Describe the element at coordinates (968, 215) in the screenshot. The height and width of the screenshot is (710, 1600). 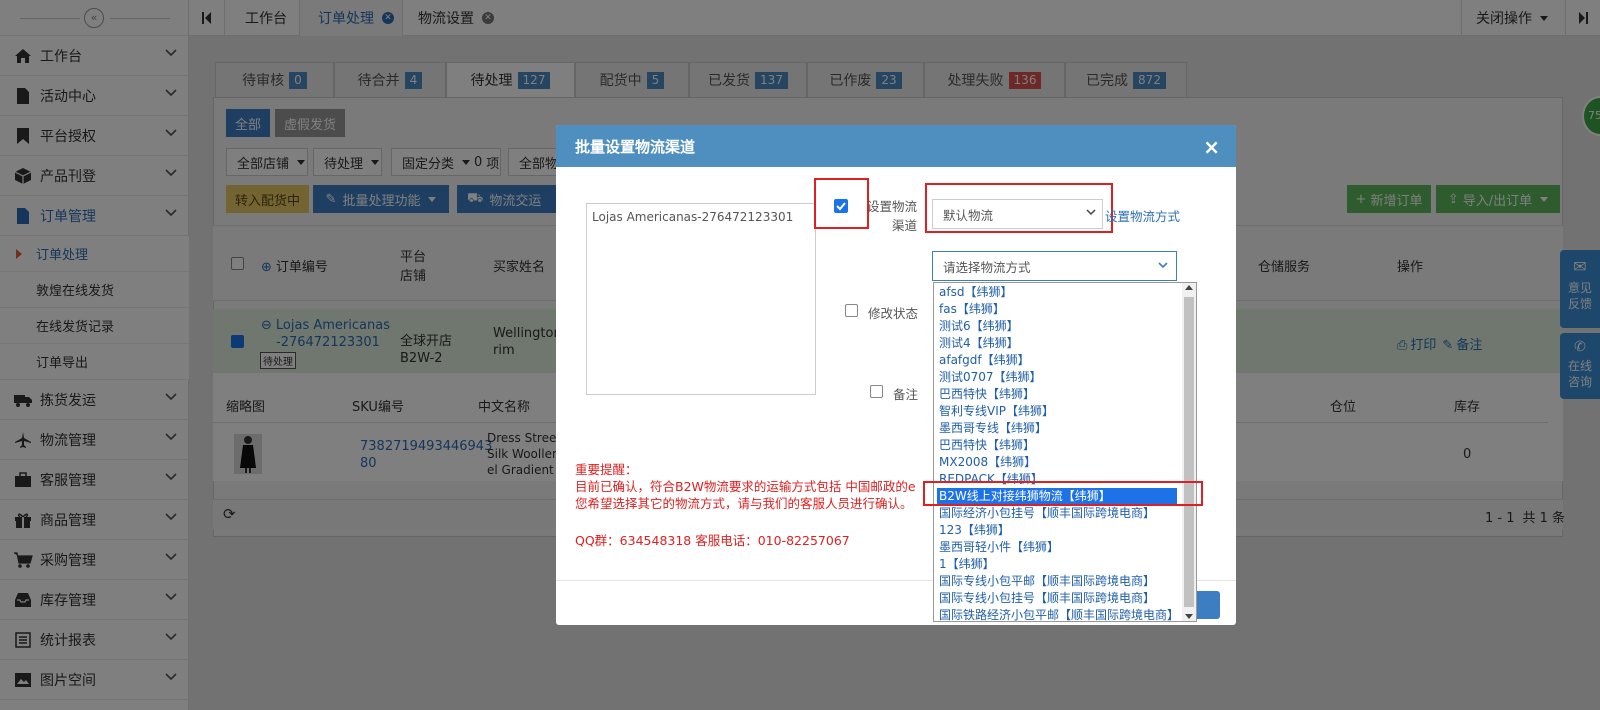
I see `select-value: 默认物流` at that location.